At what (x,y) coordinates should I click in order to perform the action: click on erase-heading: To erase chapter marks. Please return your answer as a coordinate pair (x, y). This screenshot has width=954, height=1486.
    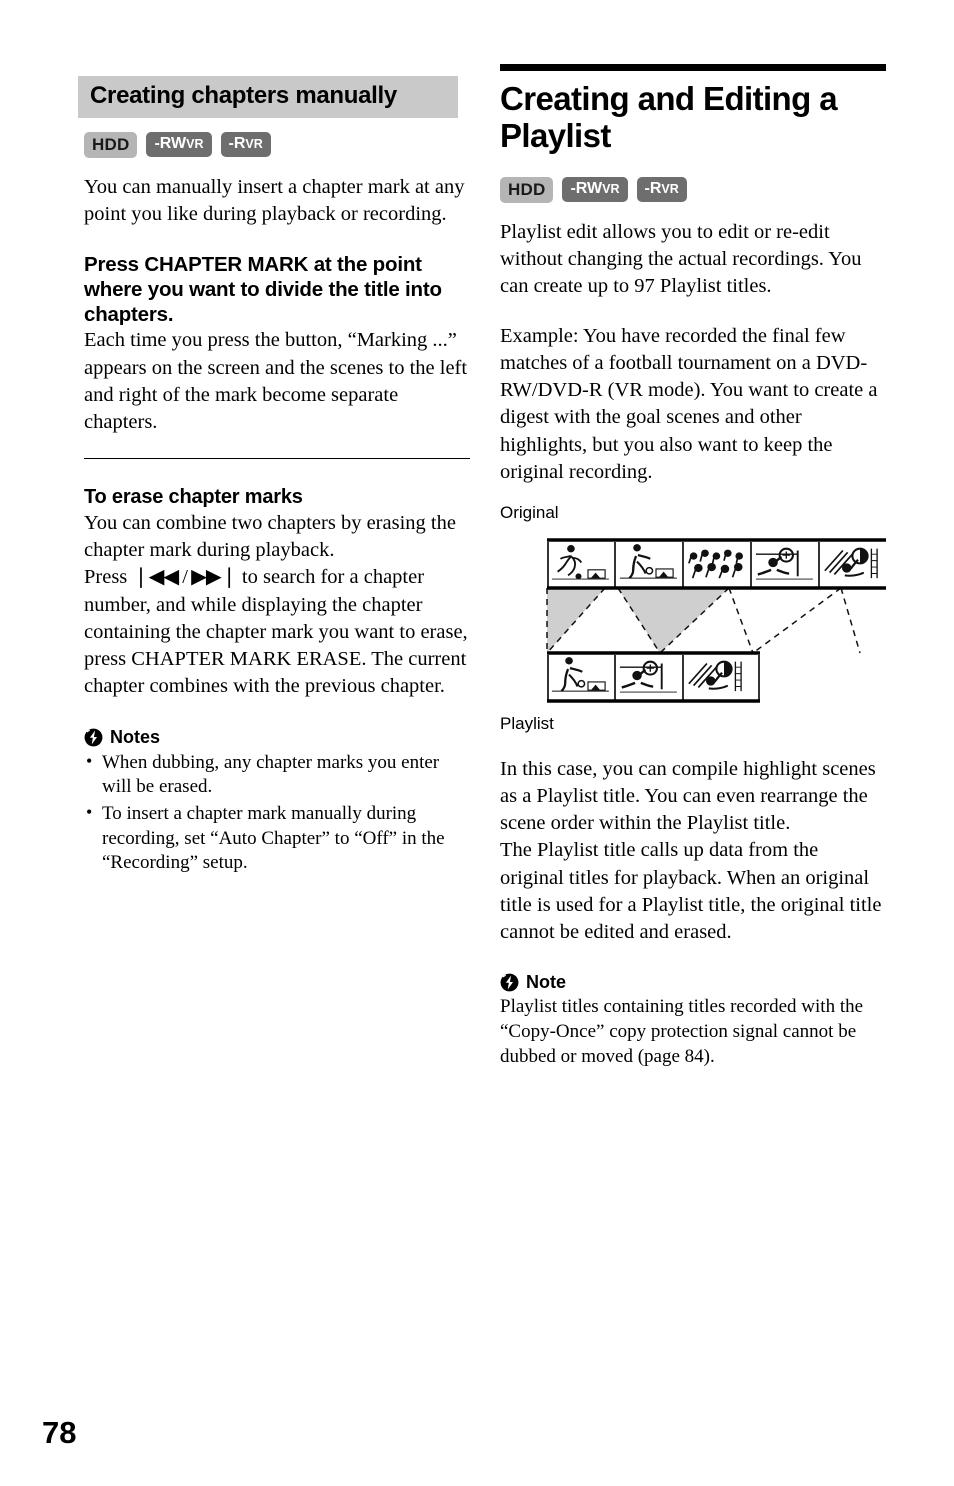
    Looking at the image, I should click on (193, 497).